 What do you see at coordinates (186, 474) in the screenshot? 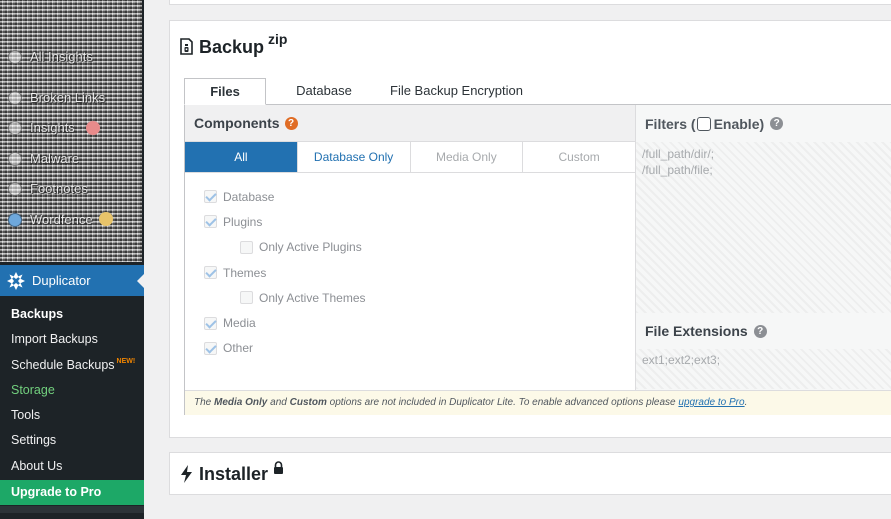
I see `bolt-icon` at bounding box center [186, 474].